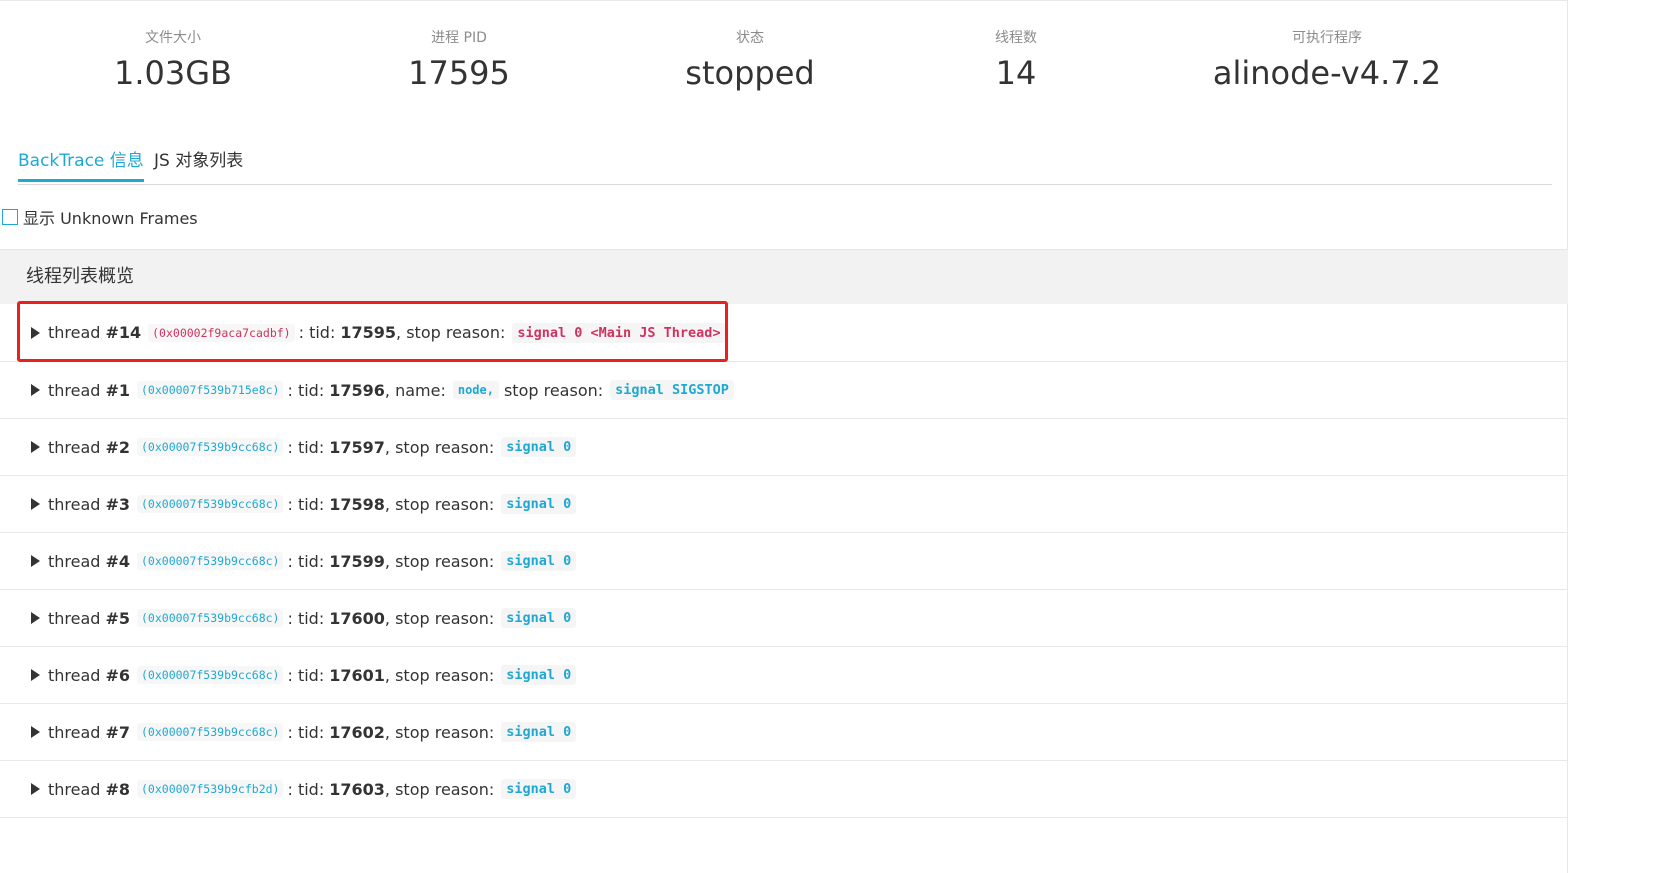 Image resolution: width=1664 pixels, height=873 pixels. Describe the element at coordinates (357, 732) in the screenshot. I see `thread-tid: 17602` at that location.